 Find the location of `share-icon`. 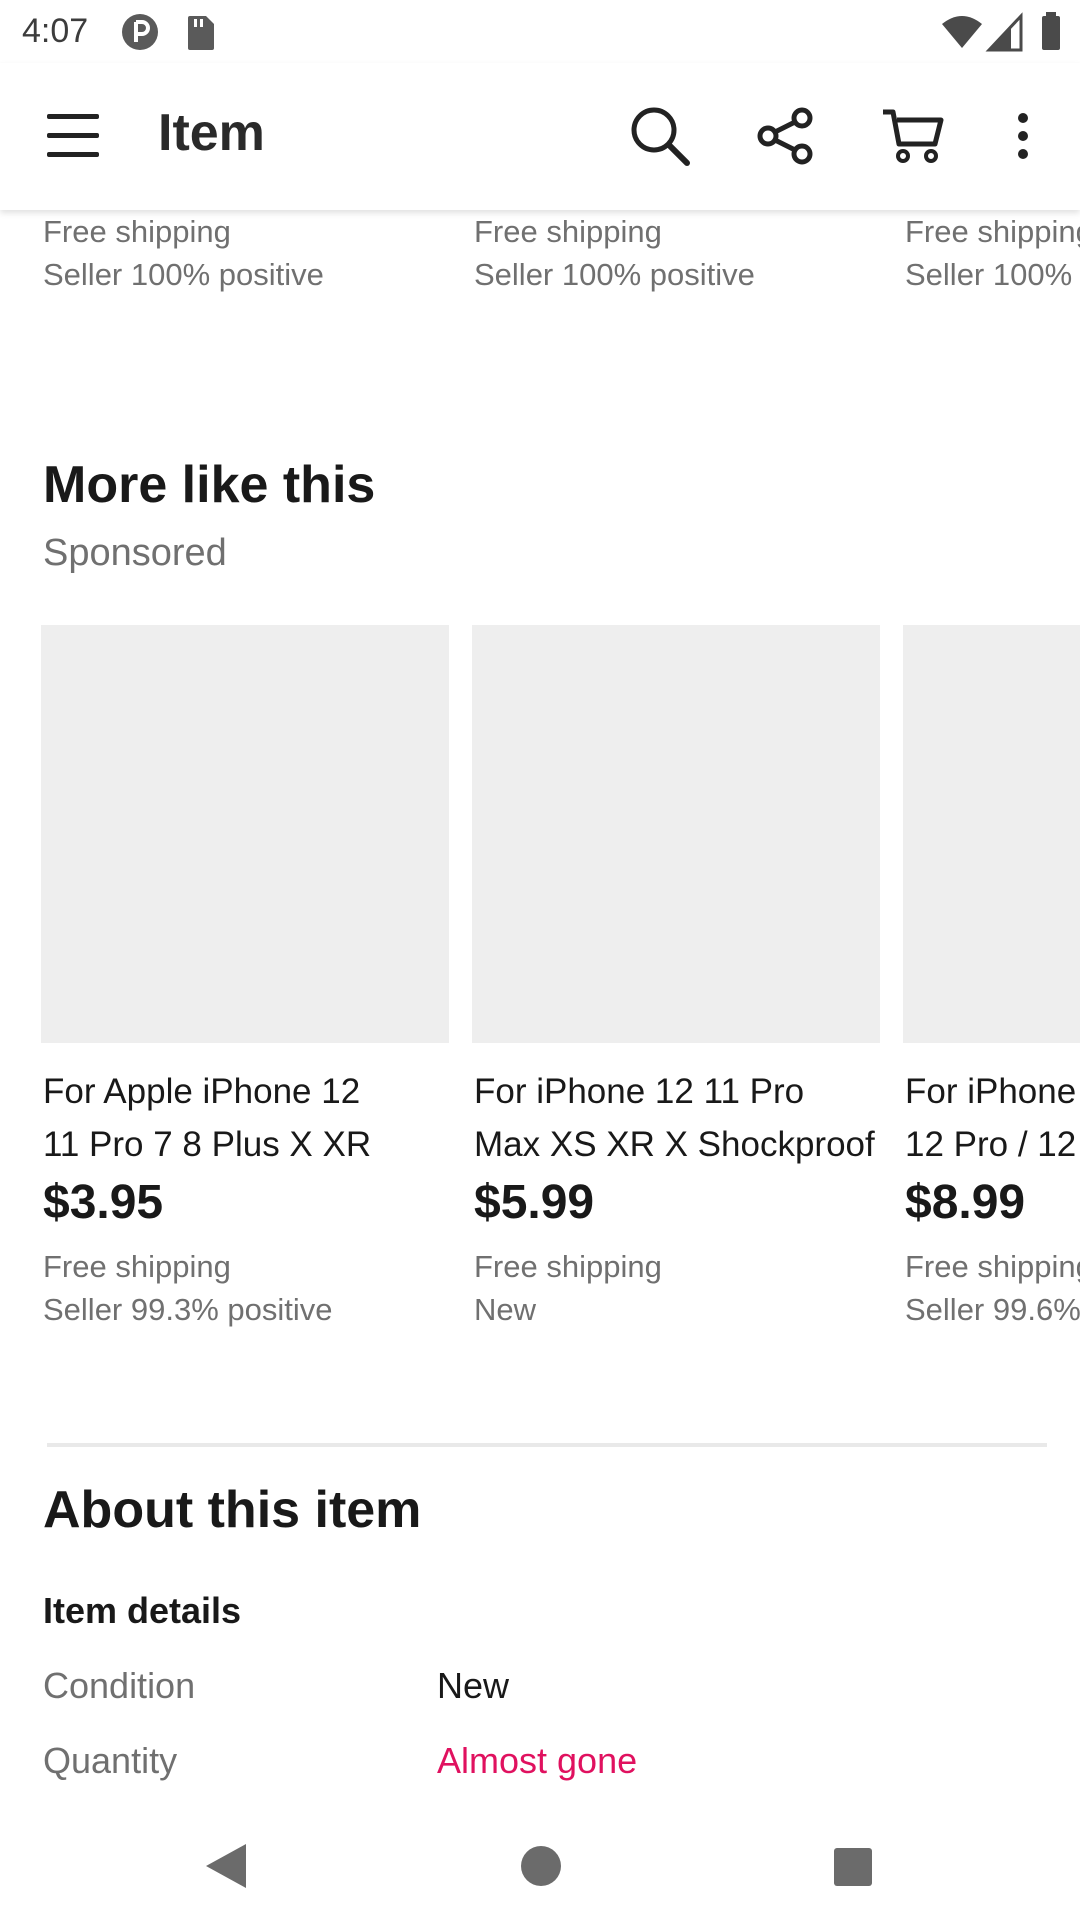

share-icon is located at coordinates (785, 136).